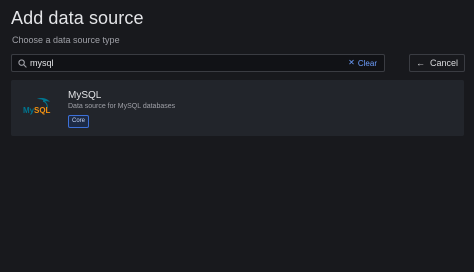  What do you see at coordinates (122, 106) in the screenshot?
I see `datasource-description: Data source for MySQL databases` at bounding box center [122, 106].